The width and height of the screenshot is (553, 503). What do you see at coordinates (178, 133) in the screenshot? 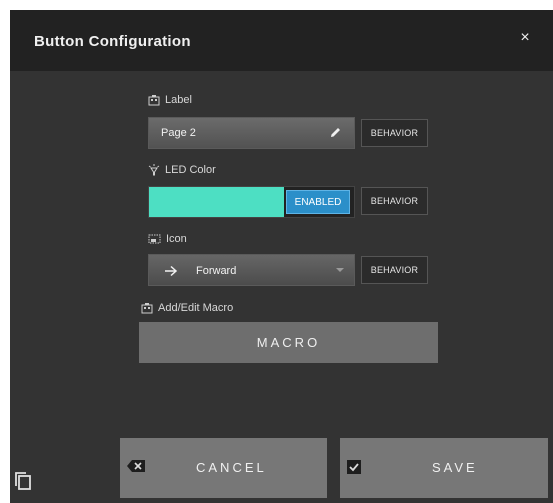
I see `label-value: Page 2` at bounding box center [178, 133].